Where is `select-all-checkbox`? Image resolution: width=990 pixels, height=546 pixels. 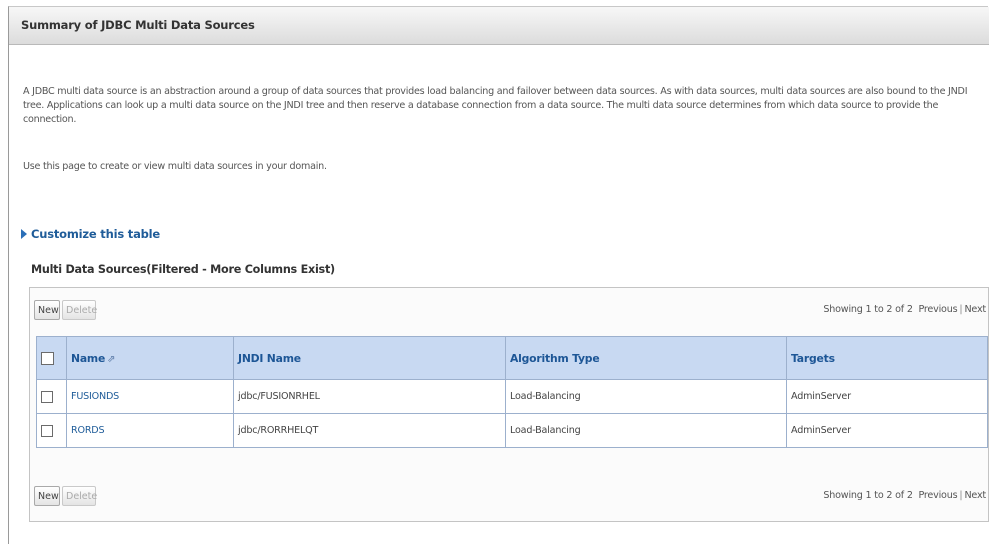
select-all-checkbox is located at coordinates (47, 358).